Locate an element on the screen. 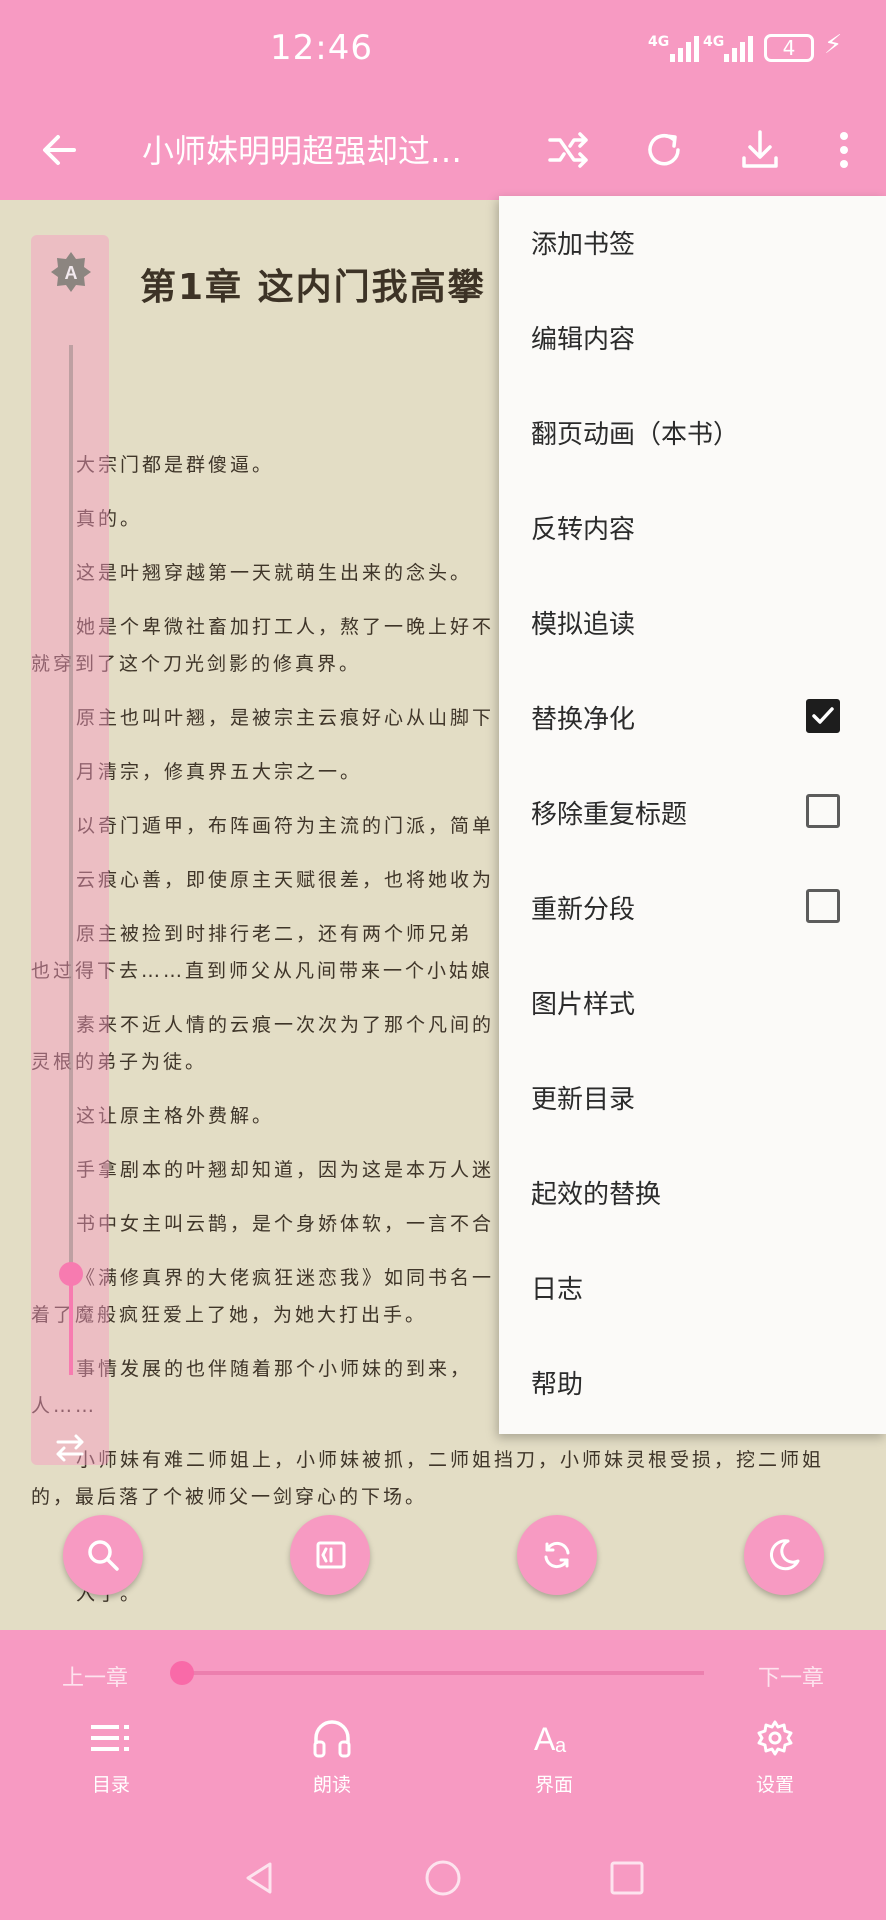 This screenshot has width=886, height=1920. menu-item-label: 反转内容 is located at coordinates (583, 530).